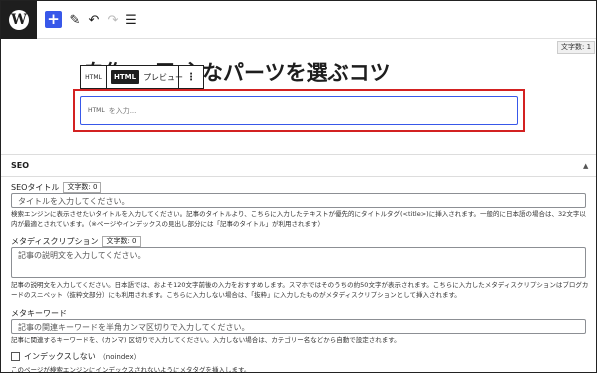  I want to click on meta-description-label-row: メタディスクリプション 文字数: 0, so click(76, 241).